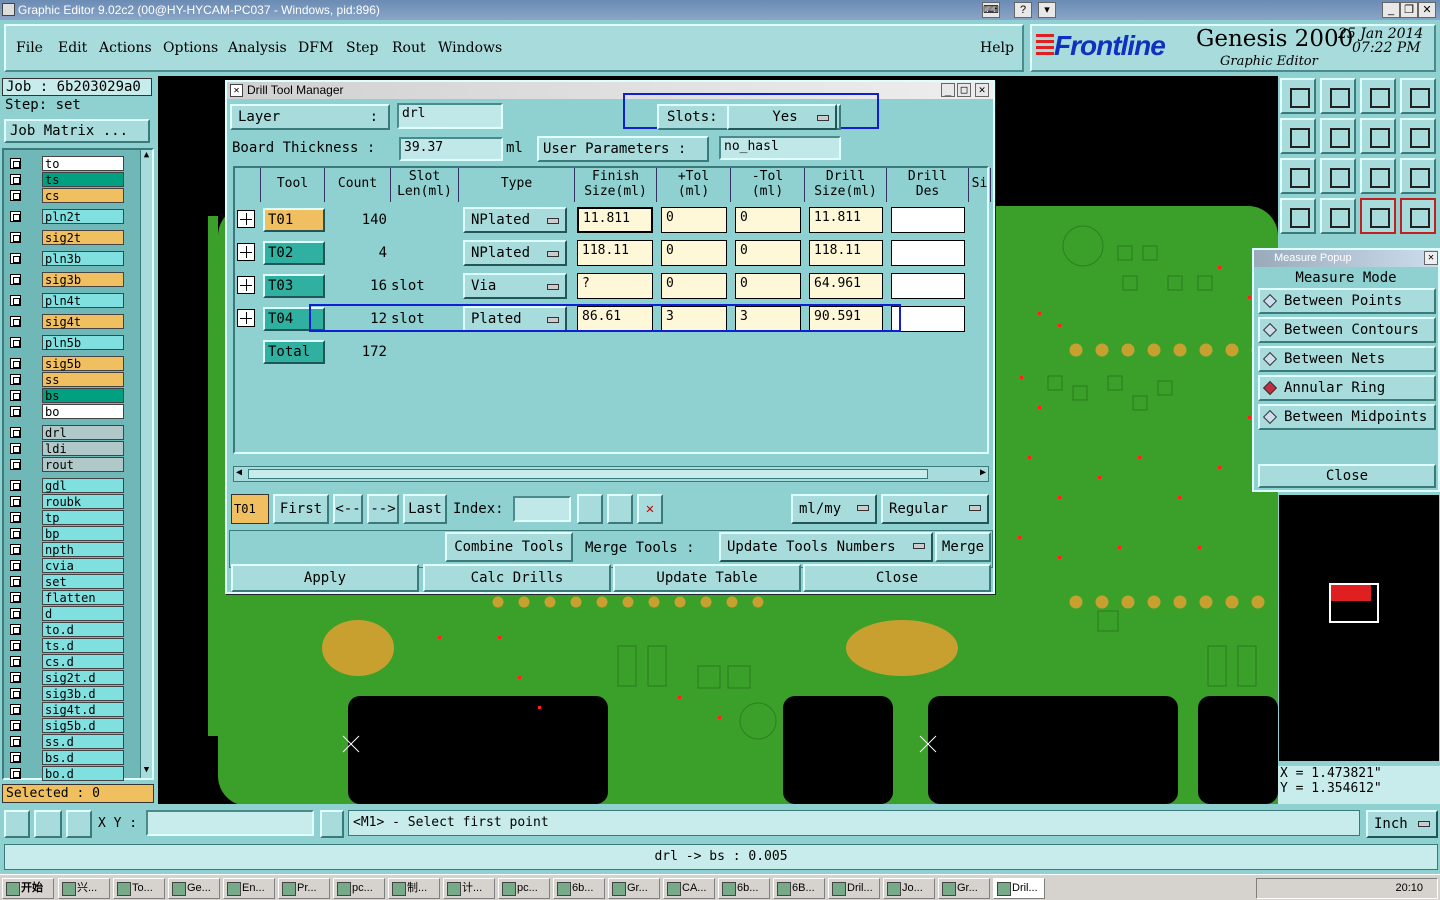 This screenshot has height=900, width=1440. What do you see at coordinates (1391, 10) in the screenshot?
I see `minimize-button: _` at bounding box center [1391, 10].